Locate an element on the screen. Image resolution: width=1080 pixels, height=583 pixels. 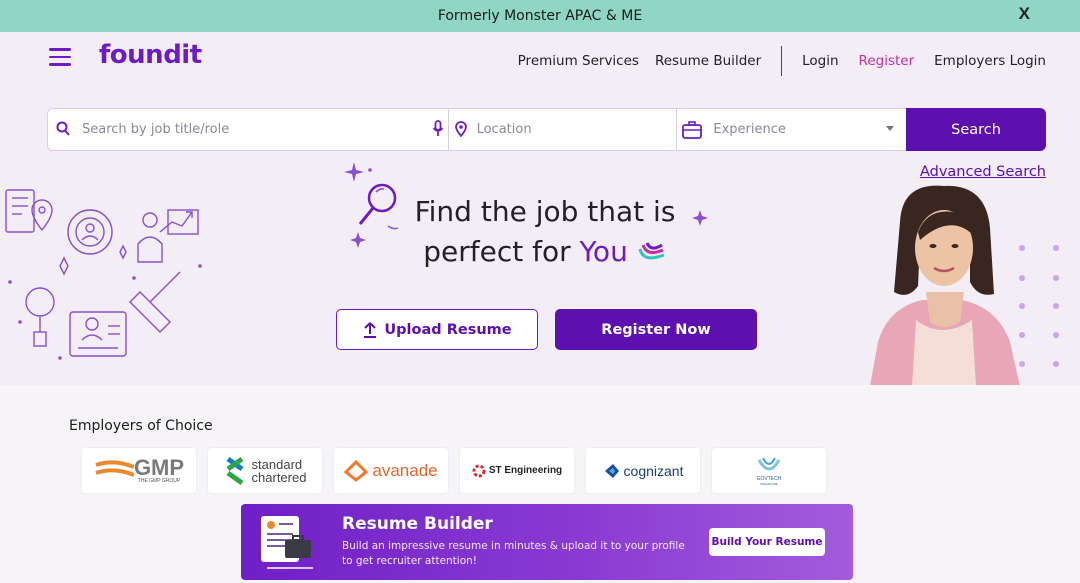
hero-headline: Find the job that is perfect for You is located at coordinates (545, 232).